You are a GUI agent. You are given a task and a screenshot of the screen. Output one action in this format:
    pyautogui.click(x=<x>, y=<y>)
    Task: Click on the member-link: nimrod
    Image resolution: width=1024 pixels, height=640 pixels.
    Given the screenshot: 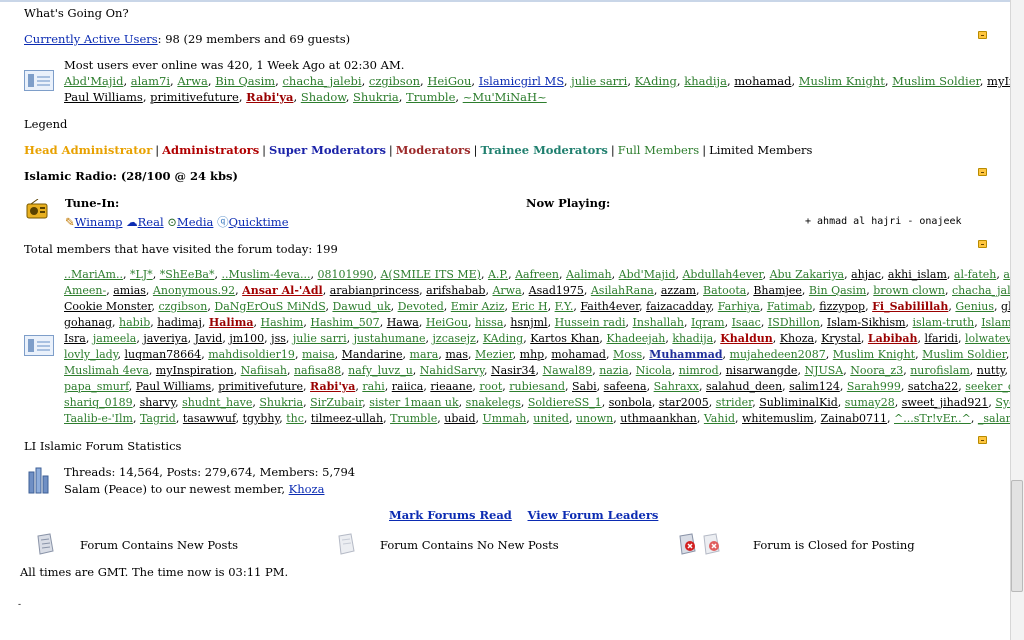 What is the action you would take?
    pyautogui.click(x=699, y=370)
    